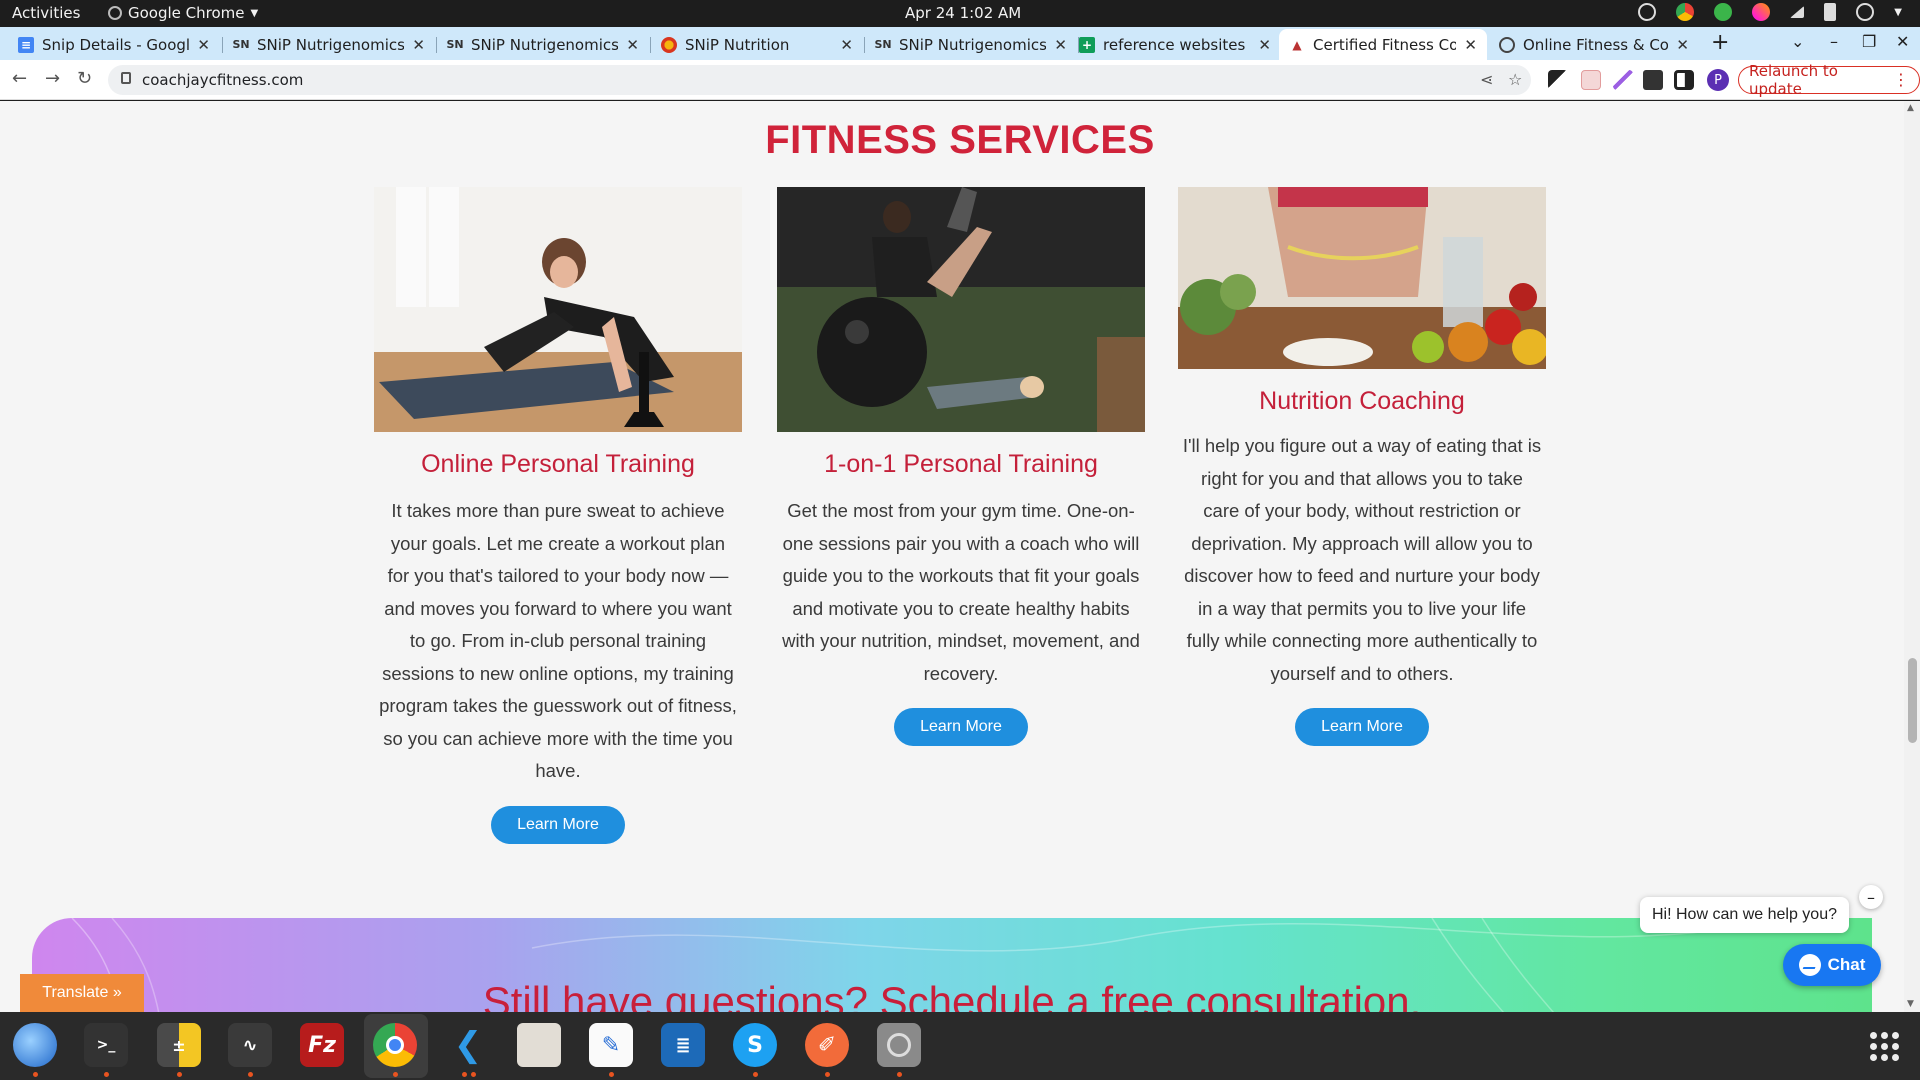 The width and height of the screenshot is (1920, 1080). Describe the element at coordinates (1865, 12) in the screenshot. I see `power-icon` at that location.